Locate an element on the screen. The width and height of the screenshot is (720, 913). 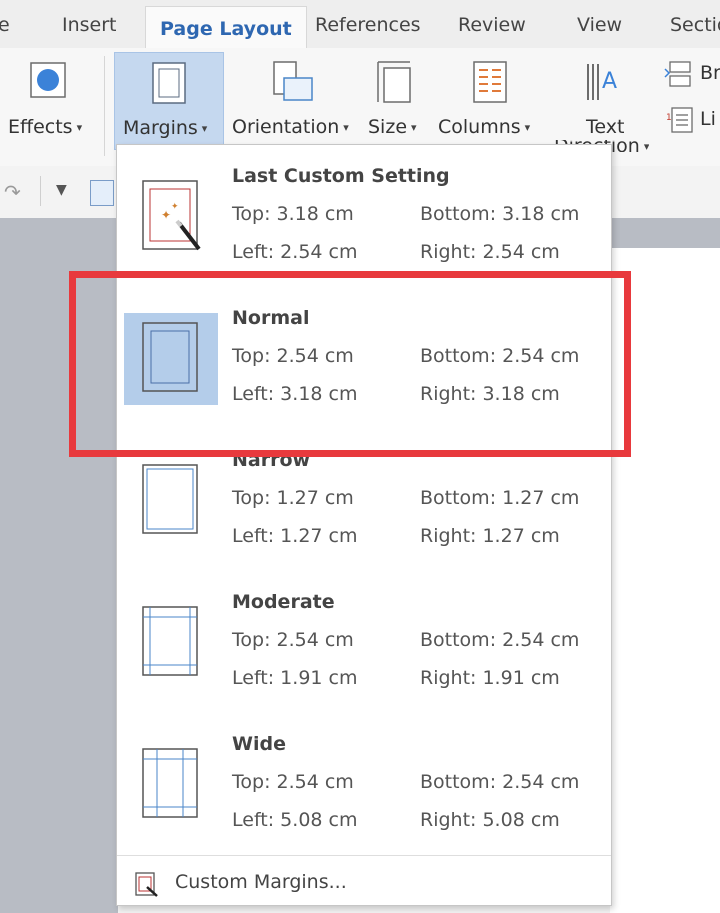
tab-review: Review is located at coordinates (492, 25).